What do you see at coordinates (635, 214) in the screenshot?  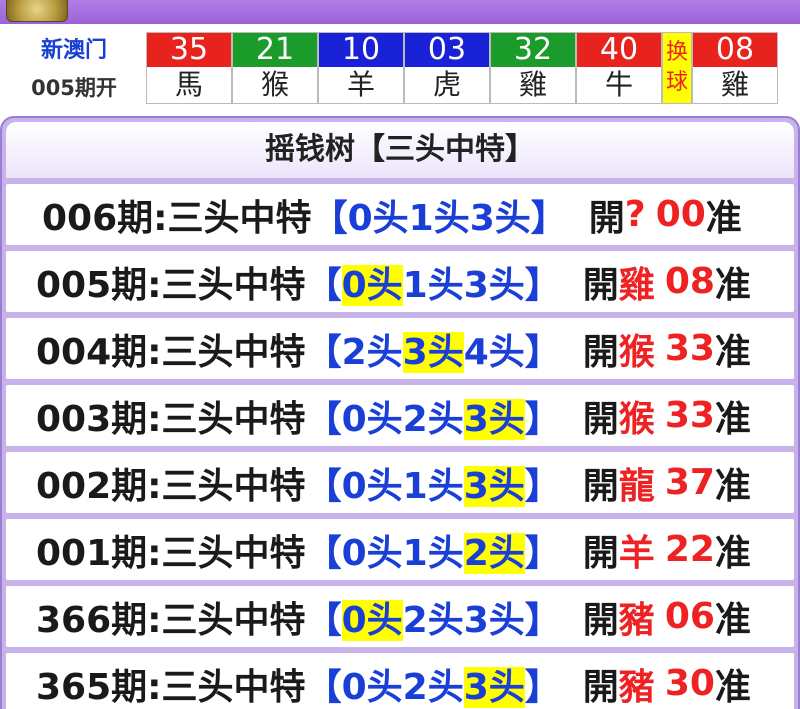 I see `row-zodiac: ?` at bounding box center [635, 214].